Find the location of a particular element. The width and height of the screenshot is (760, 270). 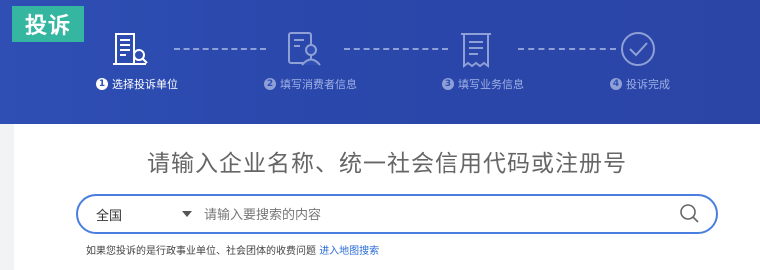

search-bar: 全国 is located at coordinates (397, 214).